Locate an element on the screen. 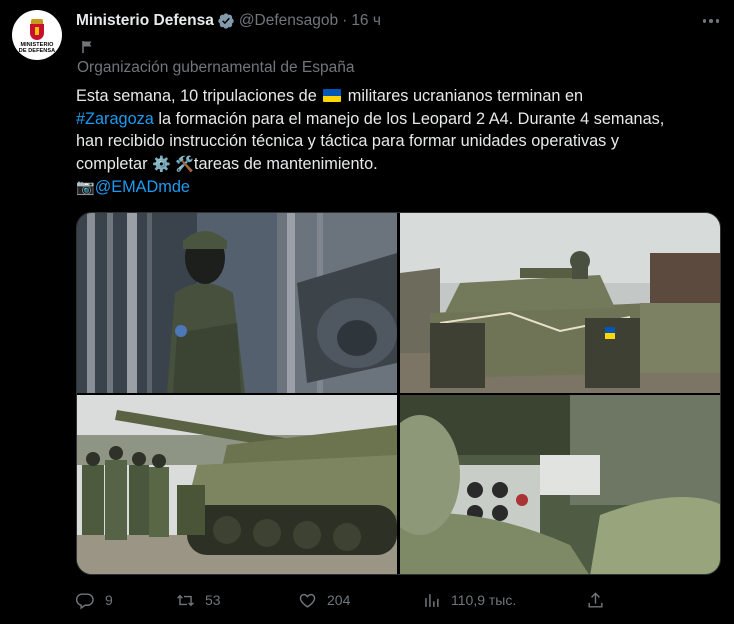 Image resolution: width=734 pixels, height=624 pixels. share-button is located at coordinates (600, 600).